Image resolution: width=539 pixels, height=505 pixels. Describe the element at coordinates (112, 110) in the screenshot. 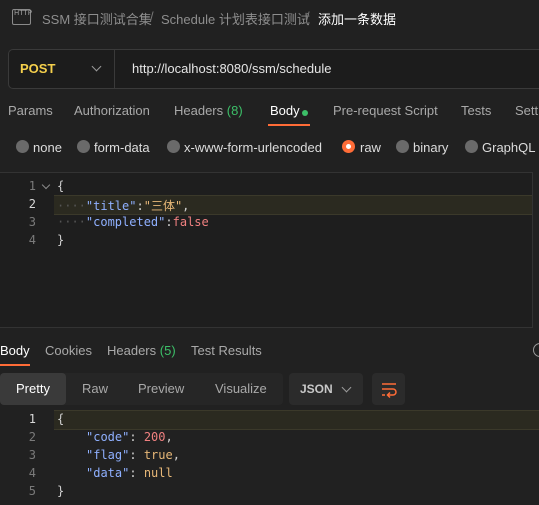

I see `tab-authorization: Authorization` at that location.